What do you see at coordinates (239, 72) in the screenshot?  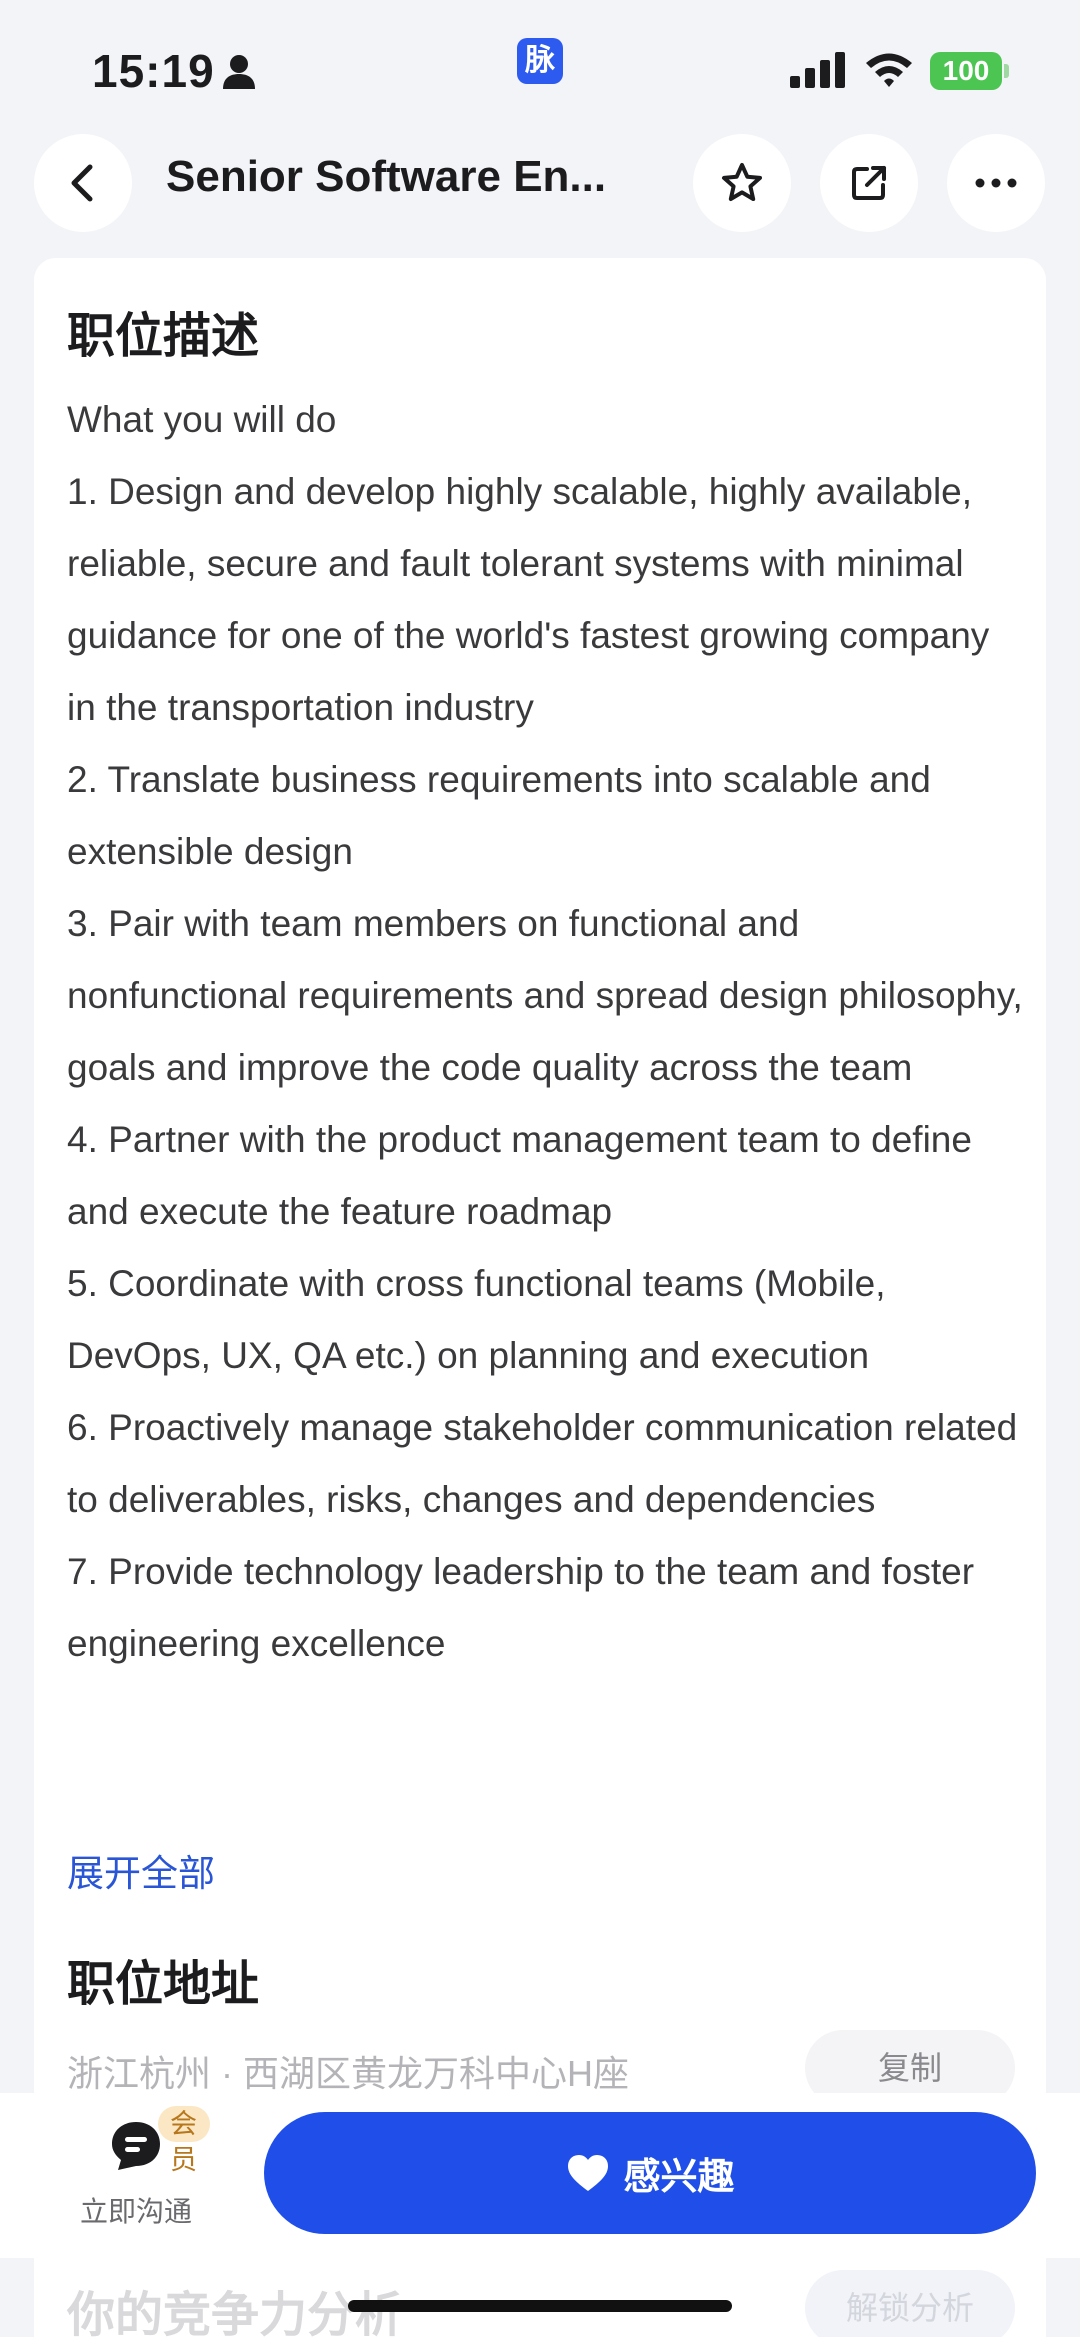 I see `person-icon` at bounding box center [239, 72].